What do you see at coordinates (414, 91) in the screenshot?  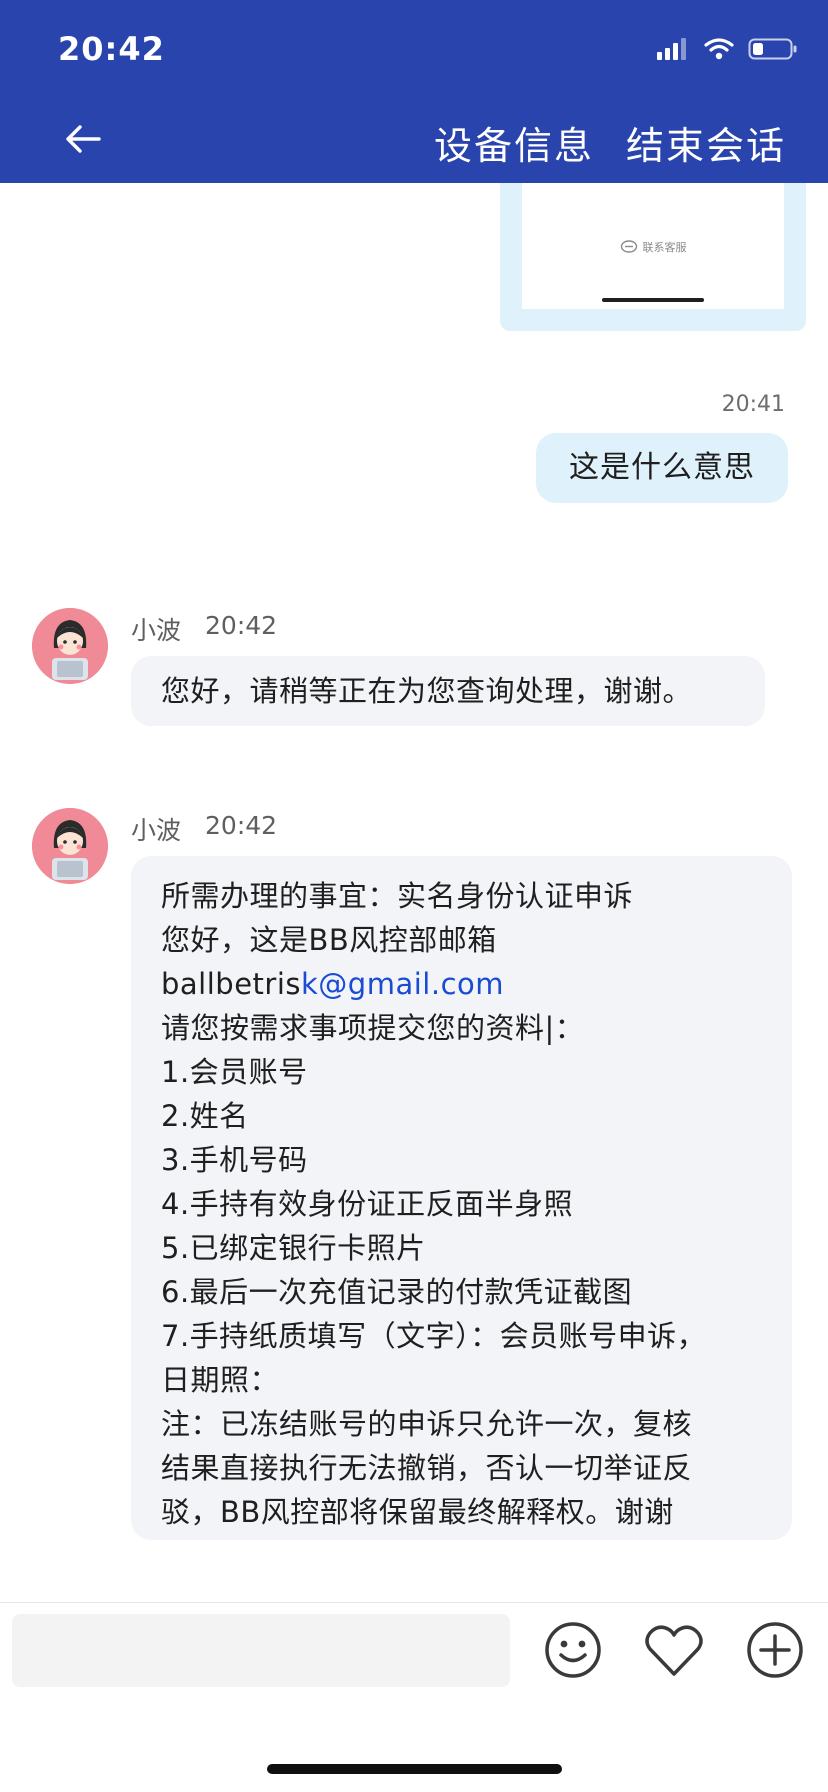 I see `chat-header: 20:42 设备信息 结束会话` at bounding box center [414, 91].